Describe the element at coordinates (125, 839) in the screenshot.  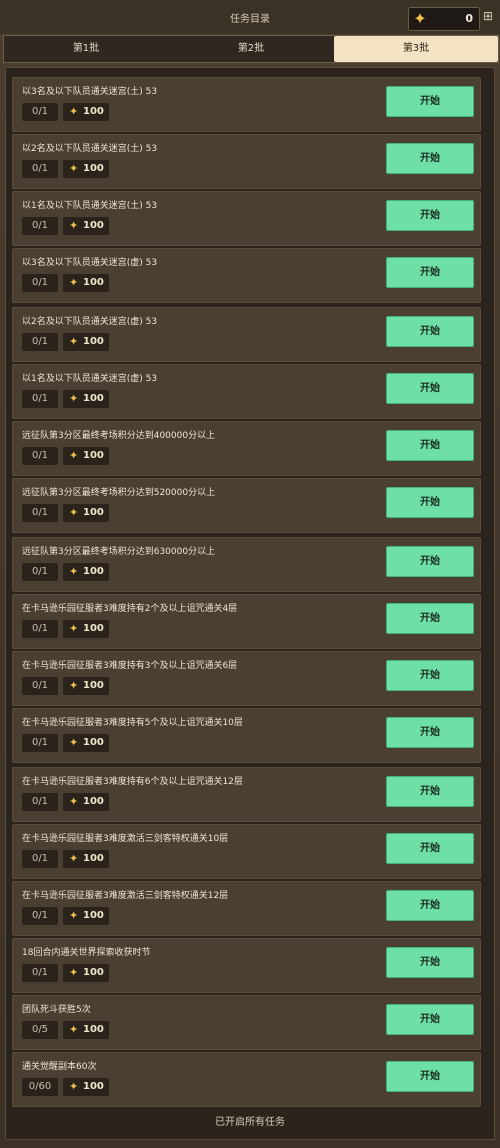
I see `task-name: 在卡马逊乐园征服者3难度激活三剑客特权通关10层` at that location.